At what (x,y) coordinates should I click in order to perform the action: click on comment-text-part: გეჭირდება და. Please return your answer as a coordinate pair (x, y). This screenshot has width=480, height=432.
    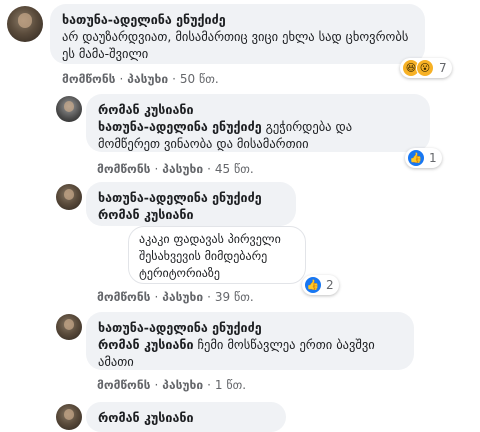
    Looking at the image, I should click on (309, 126).